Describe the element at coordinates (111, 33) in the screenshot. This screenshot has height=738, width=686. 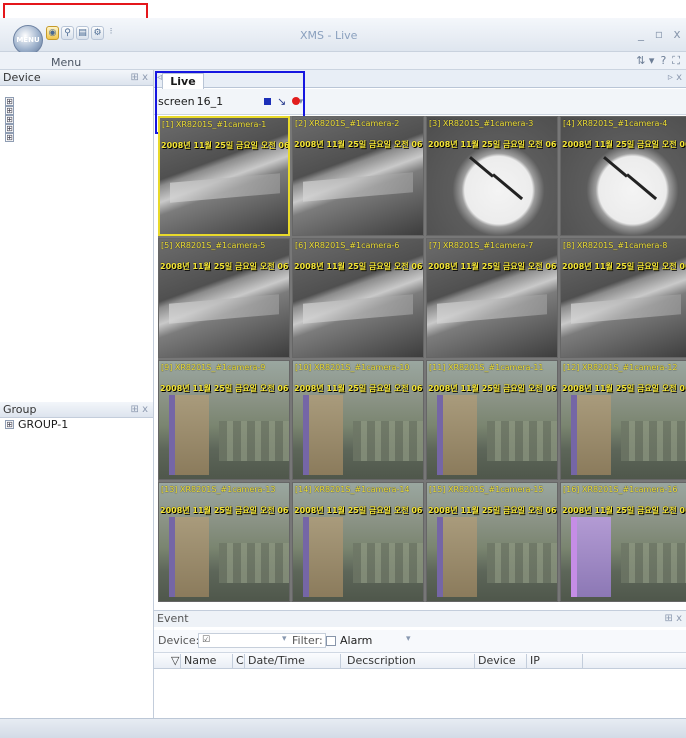
I see `customize-toolbar-icon: ⁝` at that location.